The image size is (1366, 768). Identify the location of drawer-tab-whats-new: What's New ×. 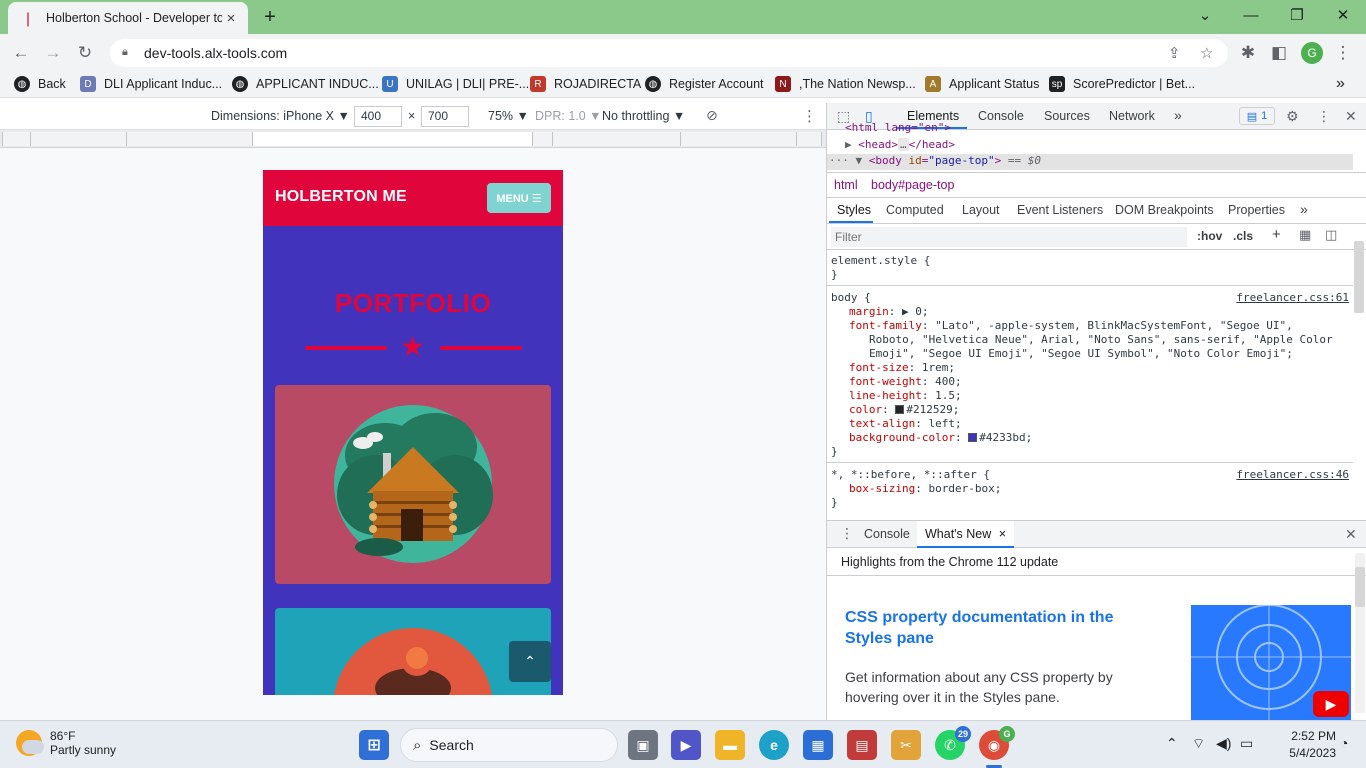
(966, 534).